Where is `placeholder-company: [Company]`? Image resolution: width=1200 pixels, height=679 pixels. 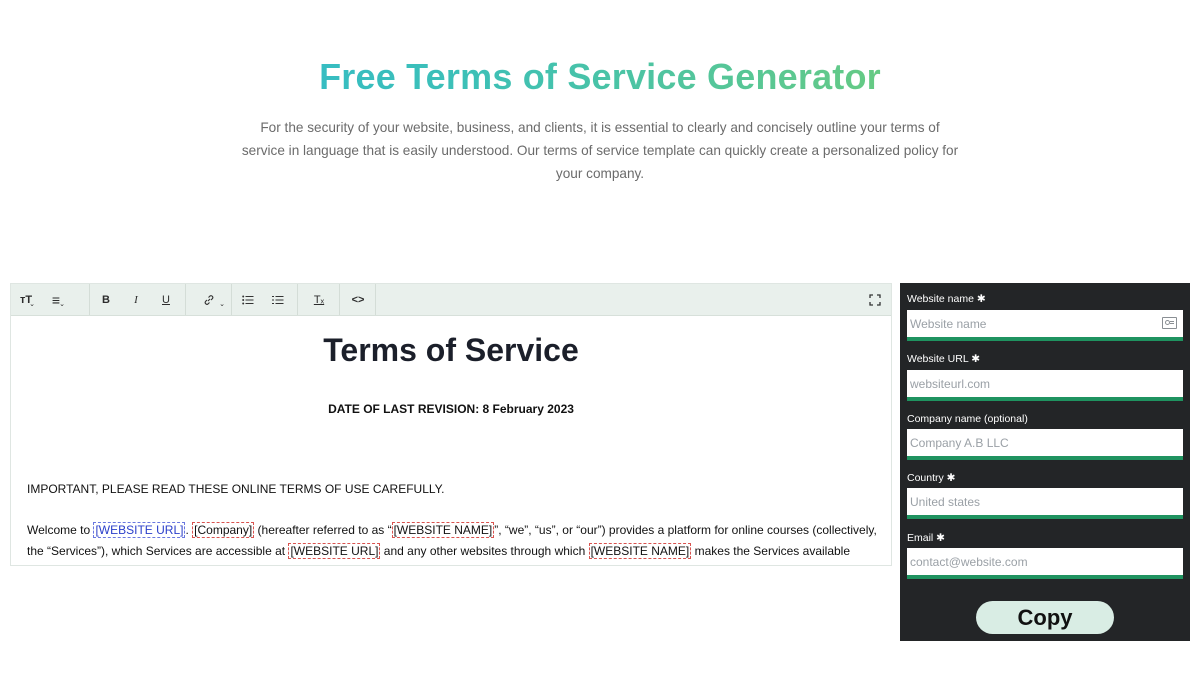
placeholder-company: [Company] is located at coordinates (223, 530).